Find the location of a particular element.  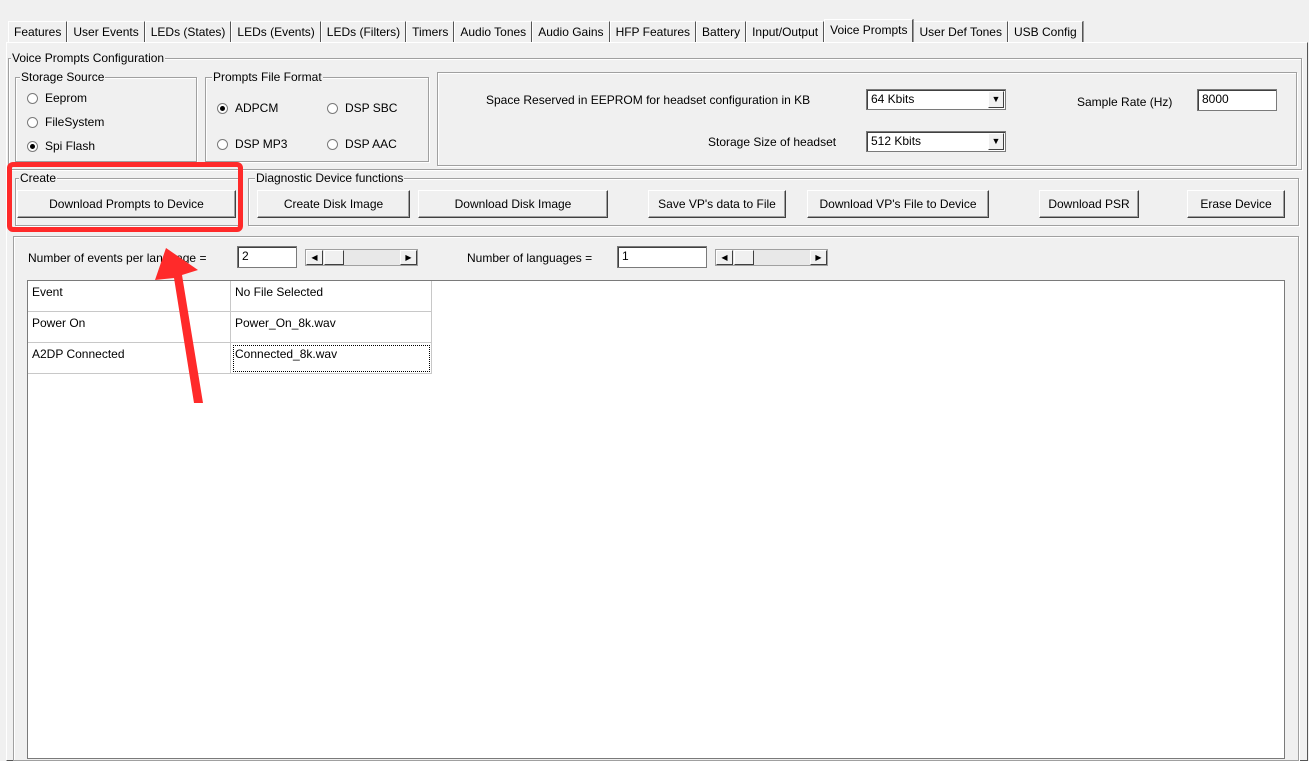

storage-source-legend: Storage Source is located at coordinates (63, 77).